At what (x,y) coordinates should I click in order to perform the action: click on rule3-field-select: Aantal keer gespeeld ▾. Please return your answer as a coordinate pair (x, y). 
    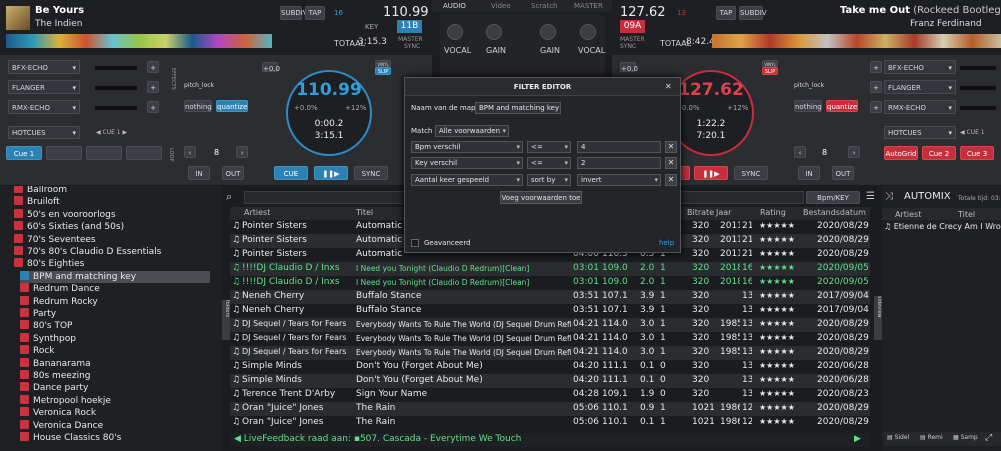
    Looking at the image, I should click on (467, 180).